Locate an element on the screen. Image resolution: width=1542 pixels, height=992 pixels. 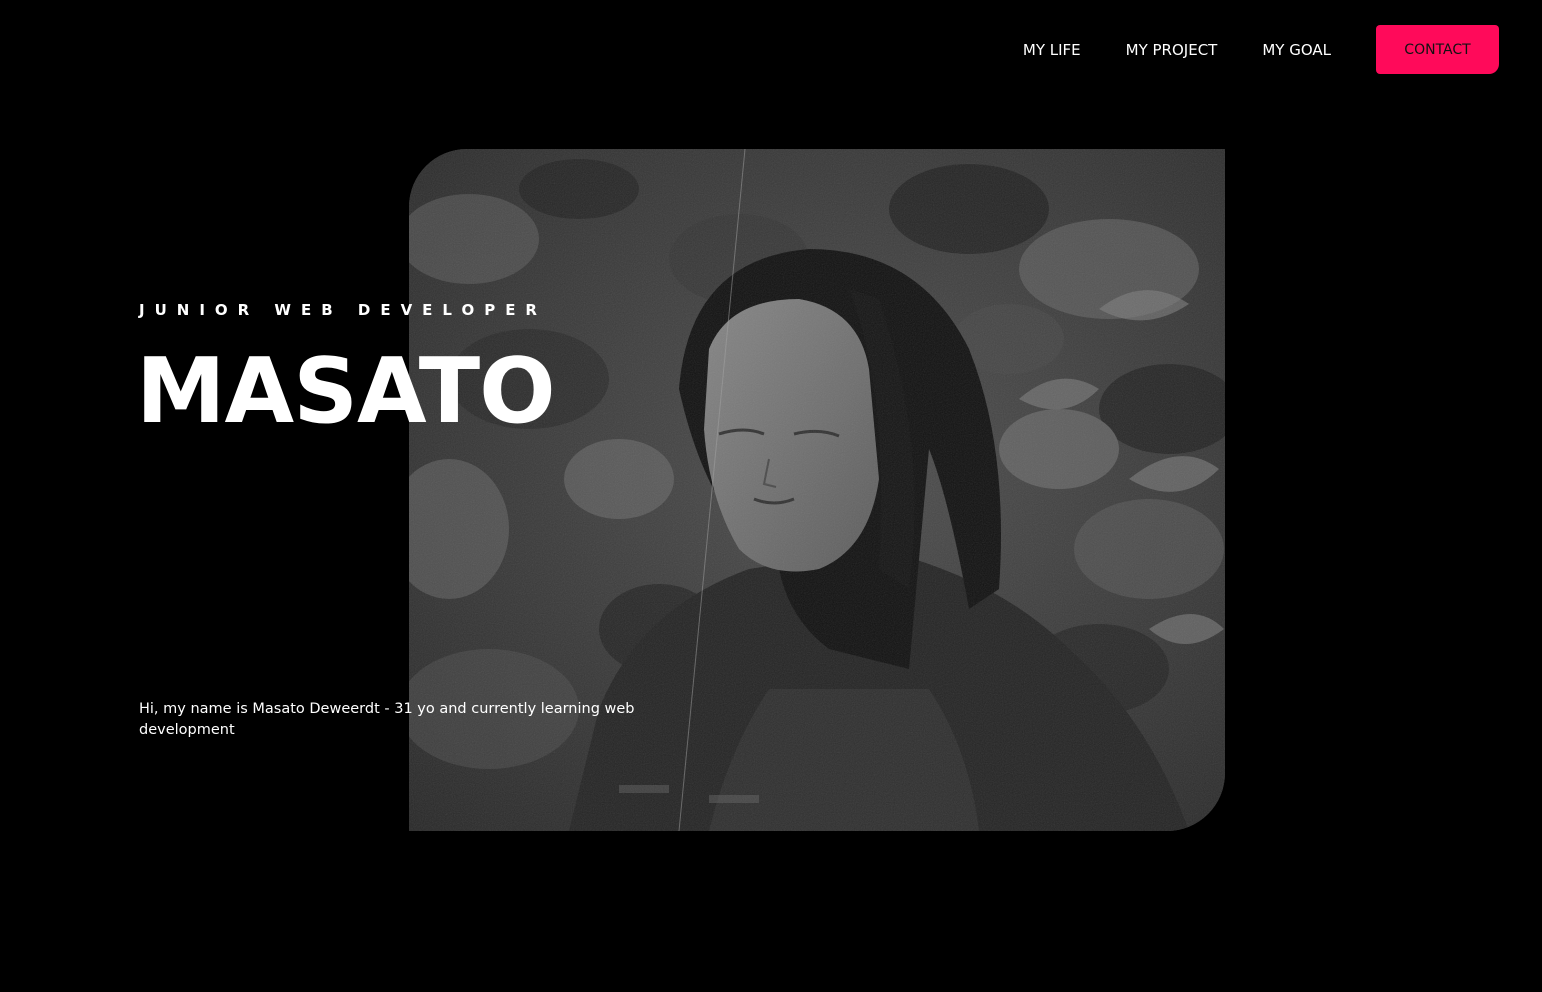
contact-button: CONTACT is located at coordinates (1437, 49).